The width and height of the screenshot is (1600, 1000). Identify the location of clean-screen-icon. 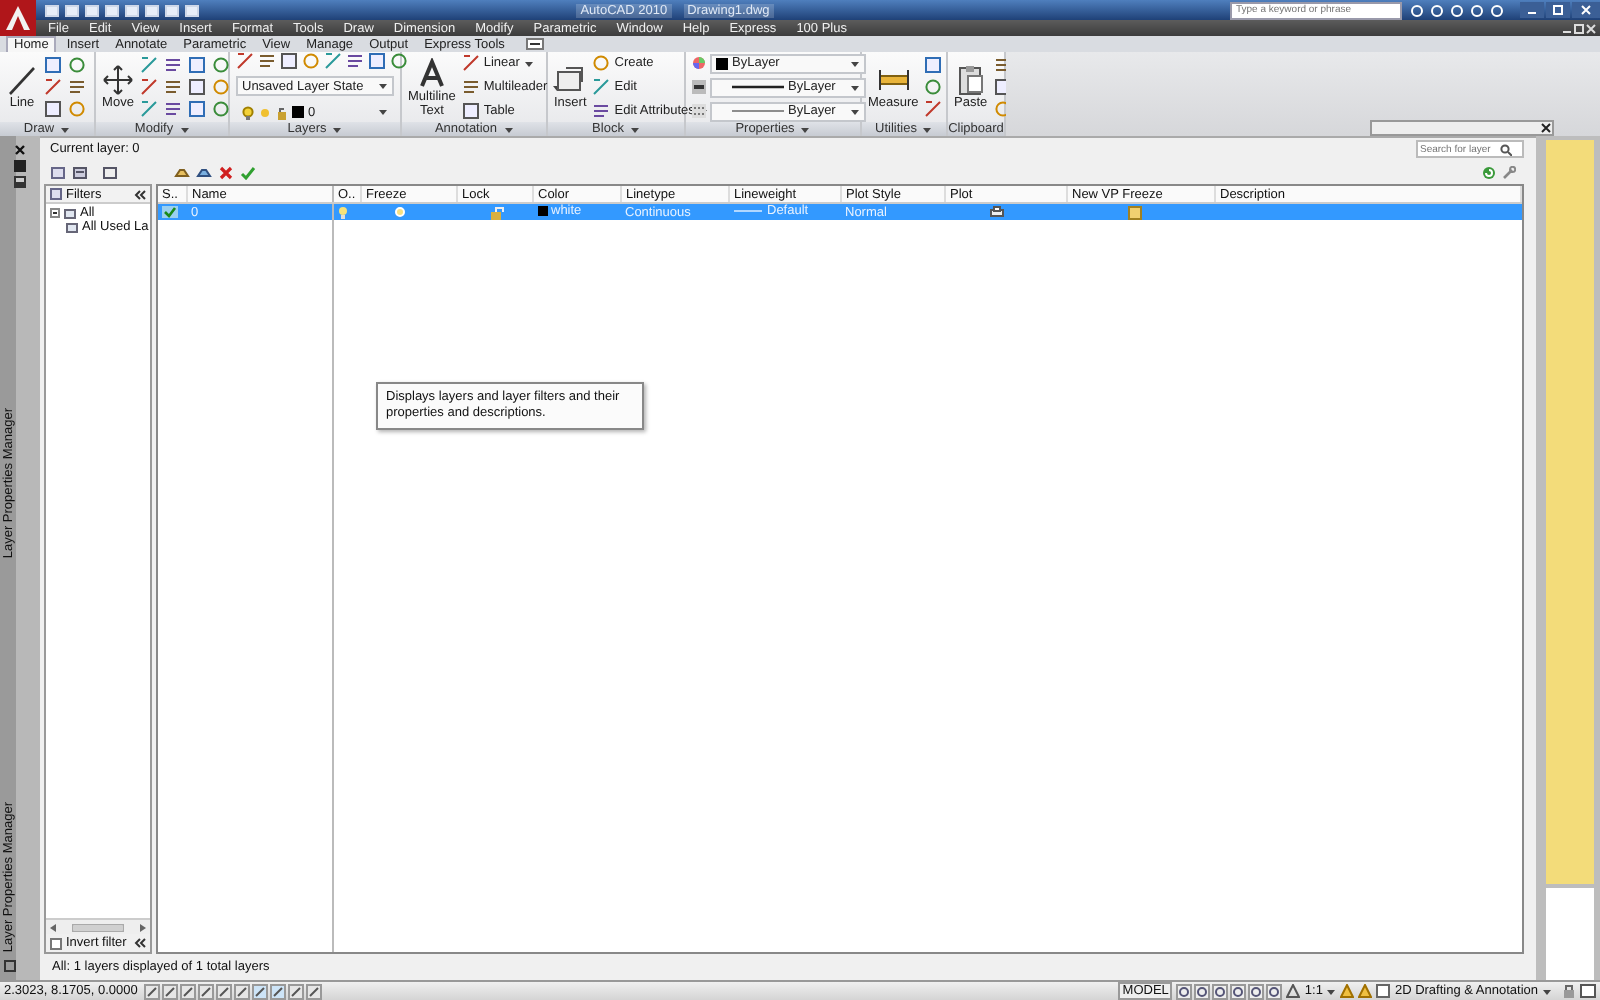
(1588, 991).